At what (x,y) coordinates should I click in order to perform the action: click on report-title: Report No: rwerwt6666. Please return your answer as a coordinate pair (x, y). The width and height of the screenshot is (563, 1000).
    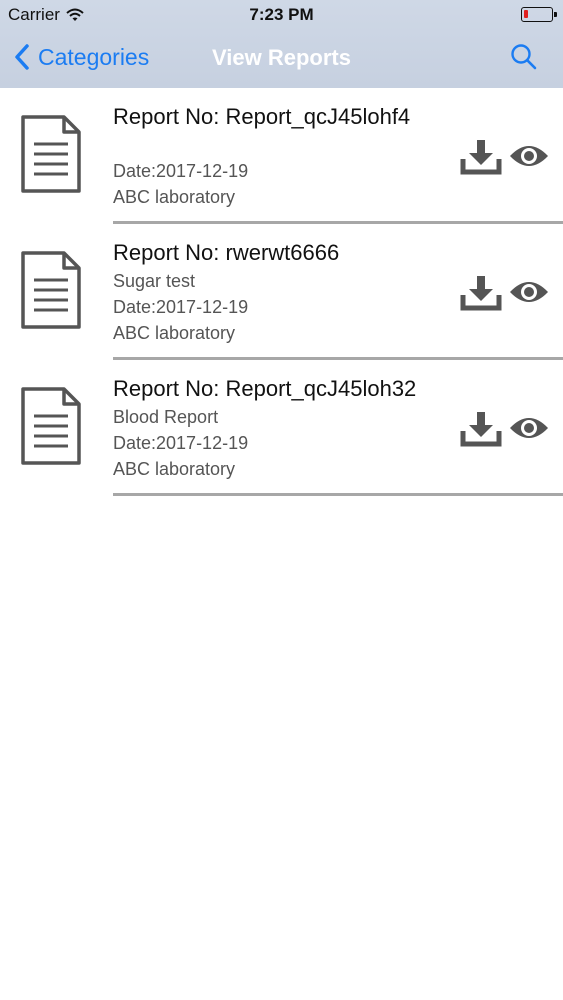
    Looking at the image, I should click on (226, 252).